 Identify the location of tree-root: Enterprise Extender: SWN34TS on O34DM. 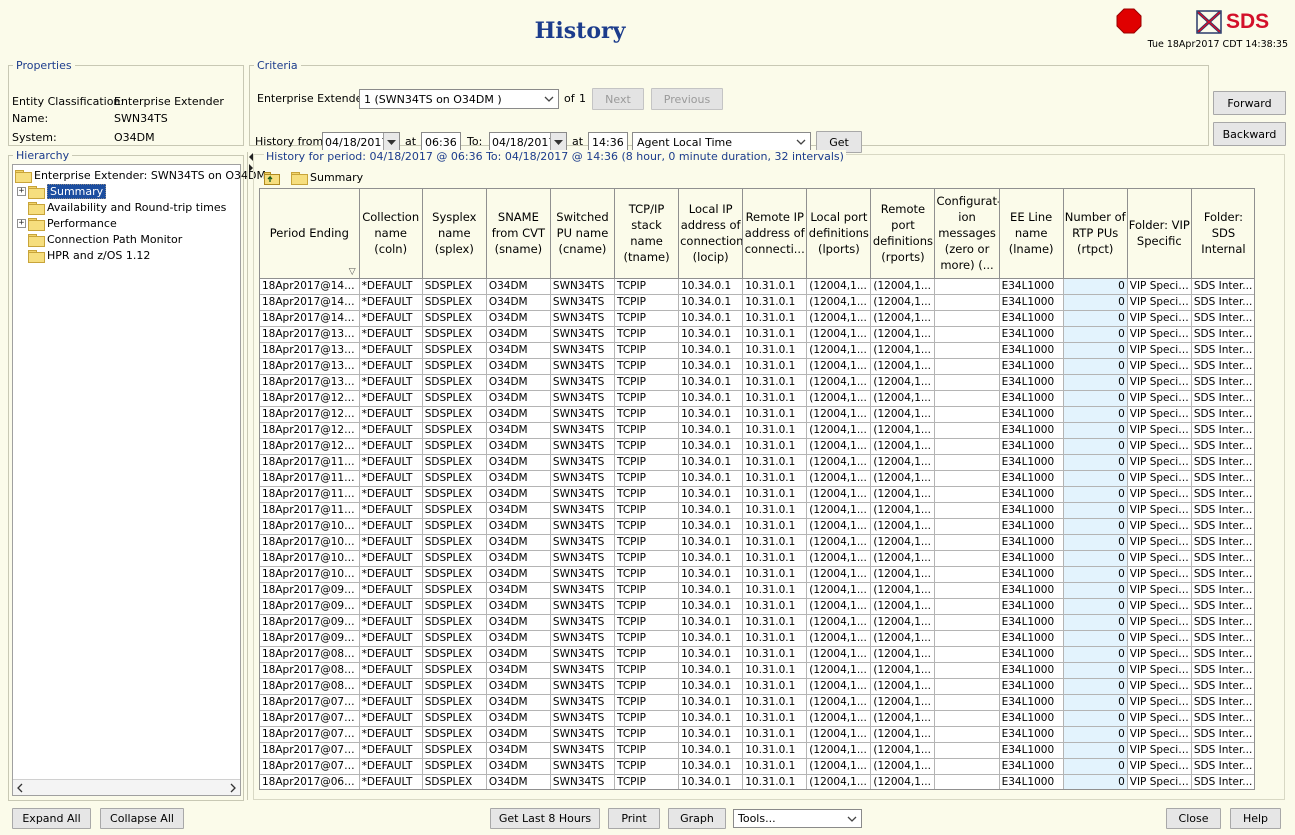
(140, 175).